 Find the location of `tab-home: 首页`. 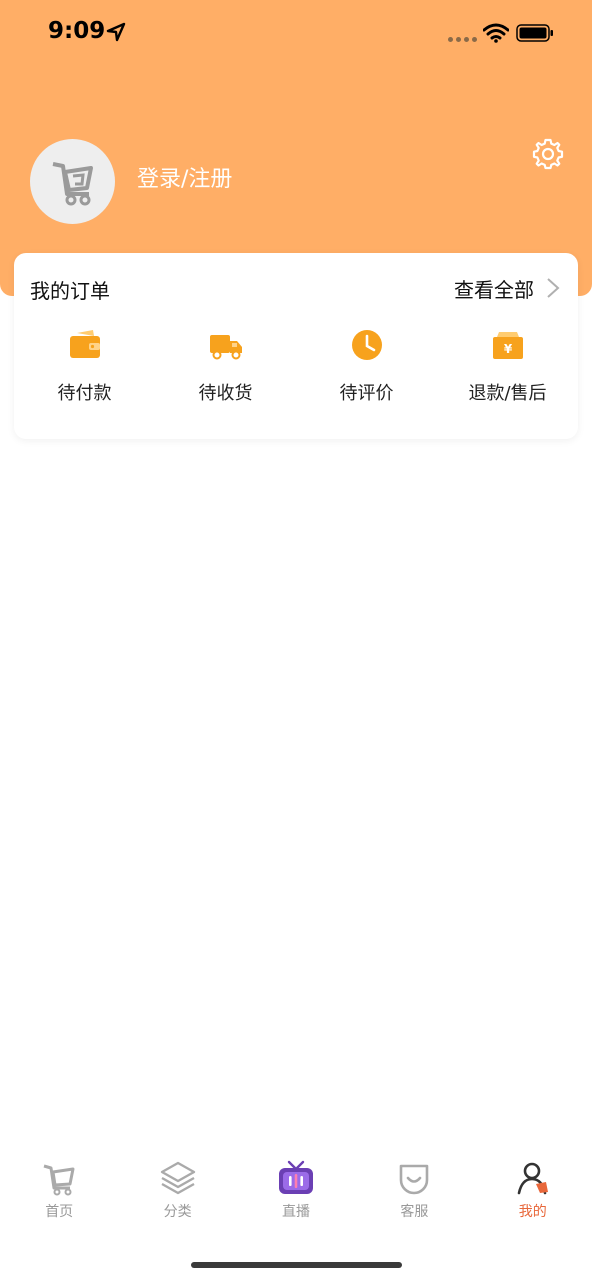

tab-home: 首页 is located at coordinates (59, 1200).